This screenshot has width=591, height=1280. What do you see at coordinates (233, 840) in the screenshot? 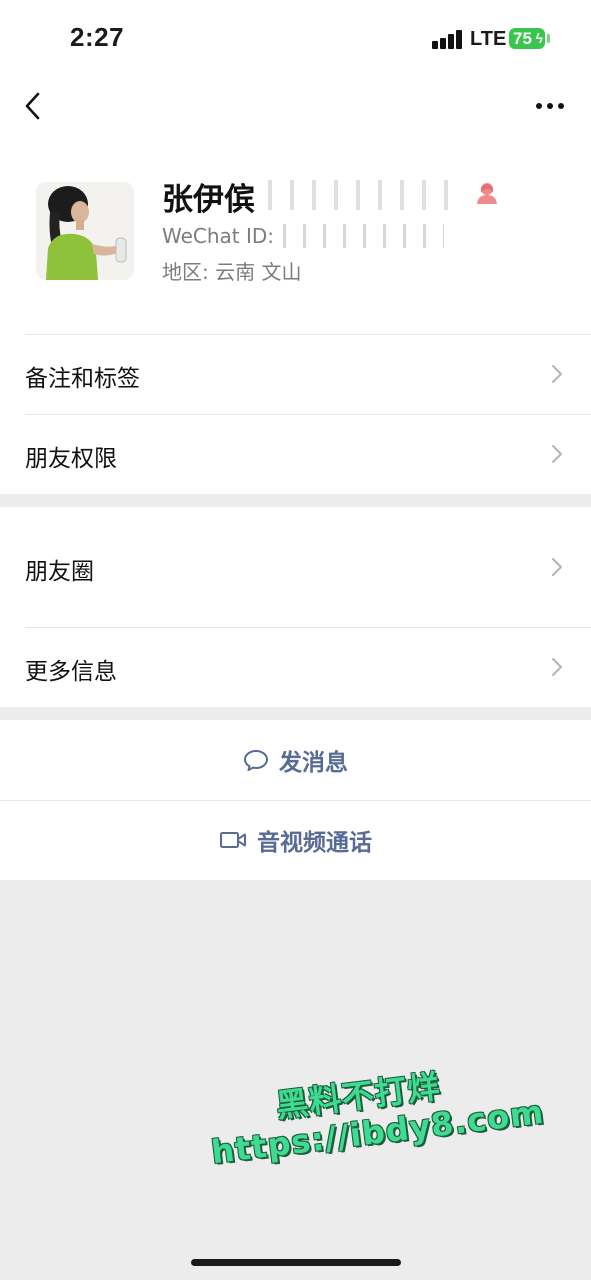
I see `video-camera-icon` at bounding box center [233, 840].